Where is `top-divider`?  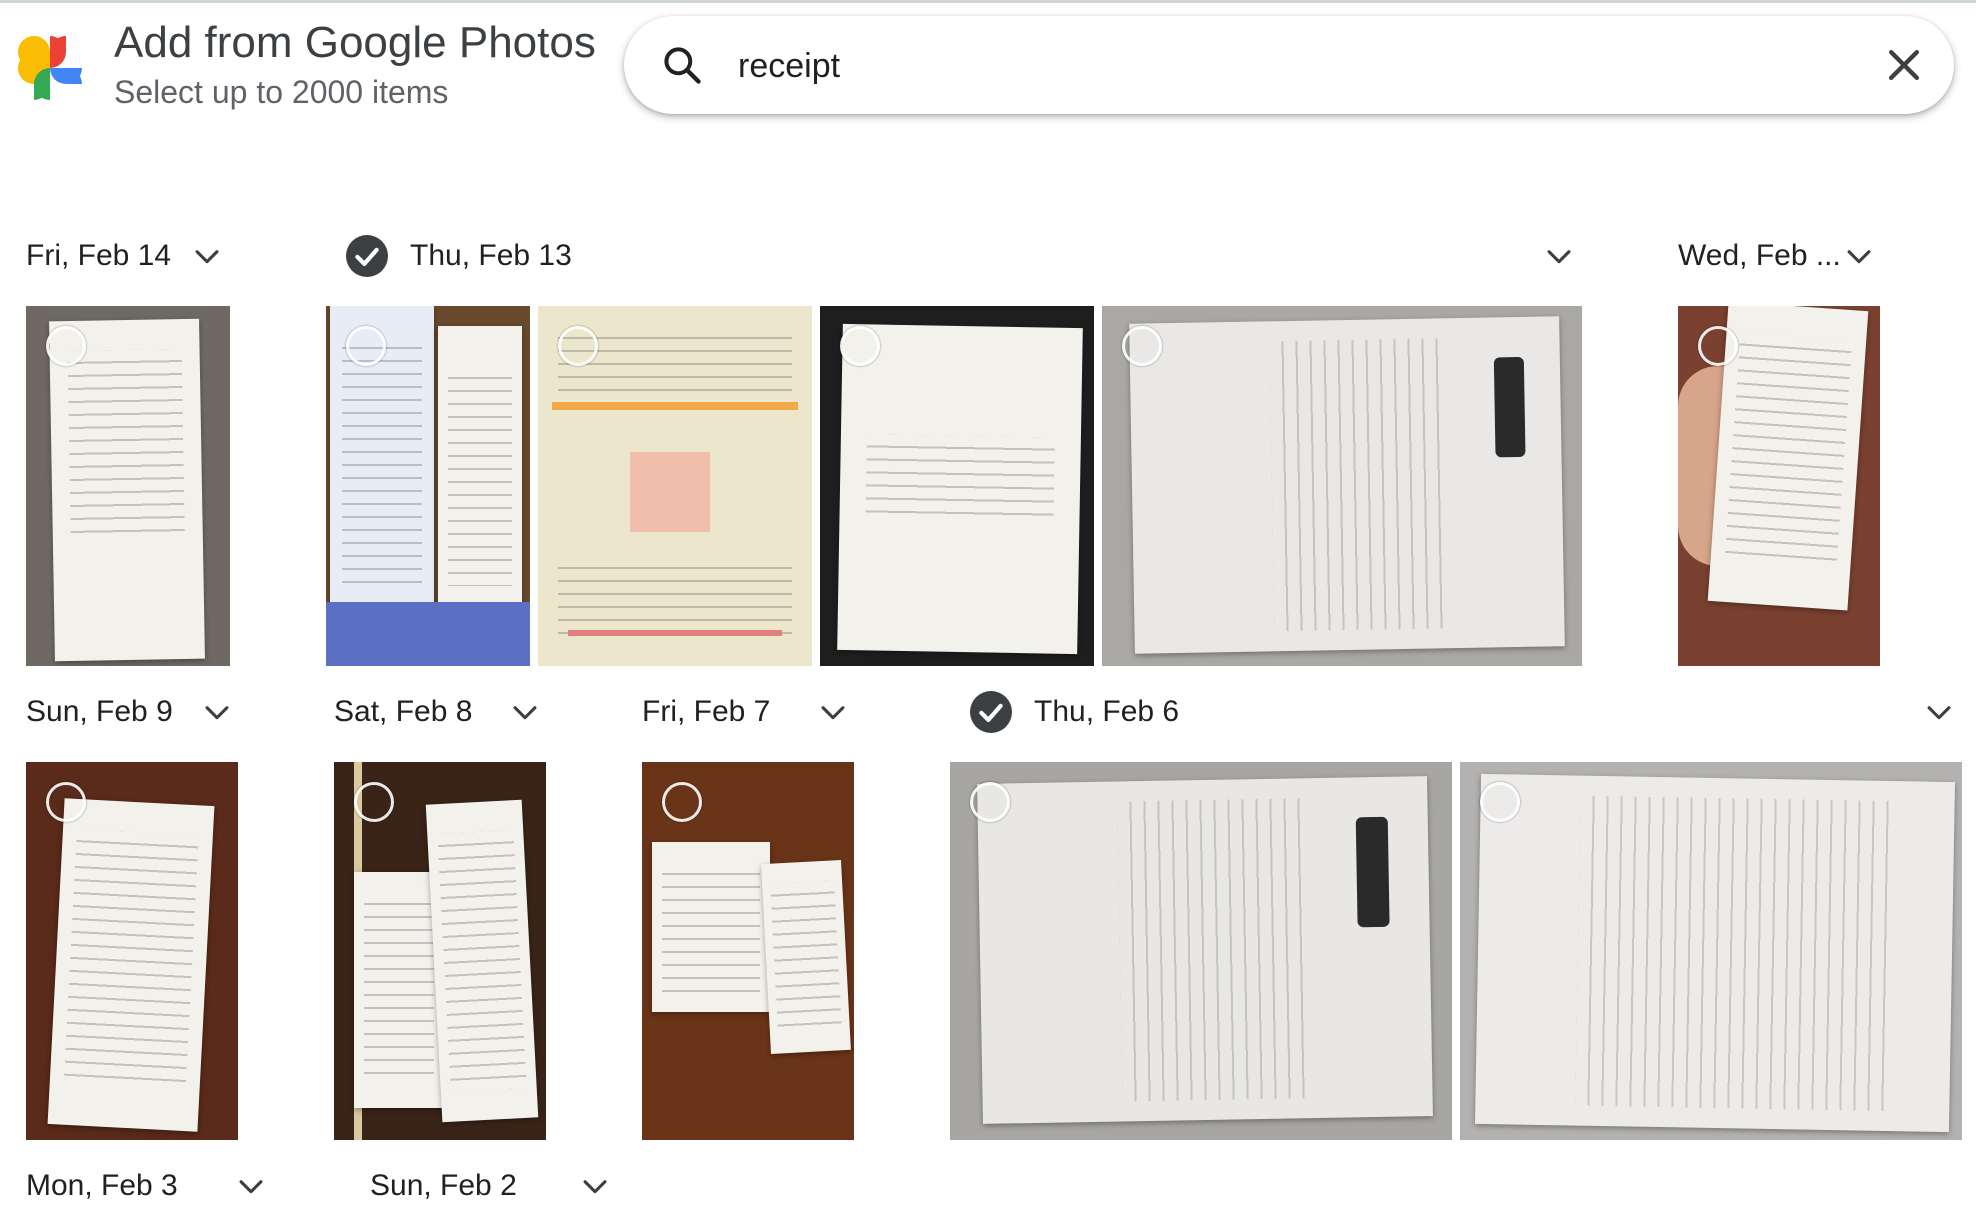 top-divider is located at coordinates (988, 1).